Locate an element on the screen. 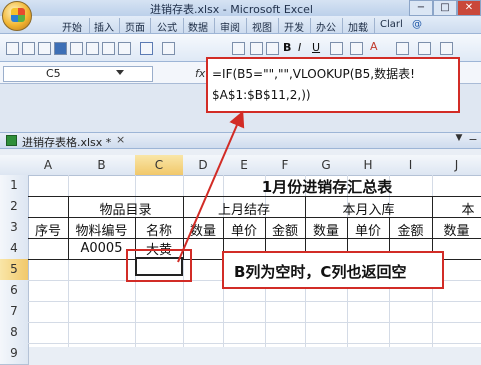 Image resolution: width=481 pixels, height=365 pixels. col-header-g: G is located at coordinates (326, 165).